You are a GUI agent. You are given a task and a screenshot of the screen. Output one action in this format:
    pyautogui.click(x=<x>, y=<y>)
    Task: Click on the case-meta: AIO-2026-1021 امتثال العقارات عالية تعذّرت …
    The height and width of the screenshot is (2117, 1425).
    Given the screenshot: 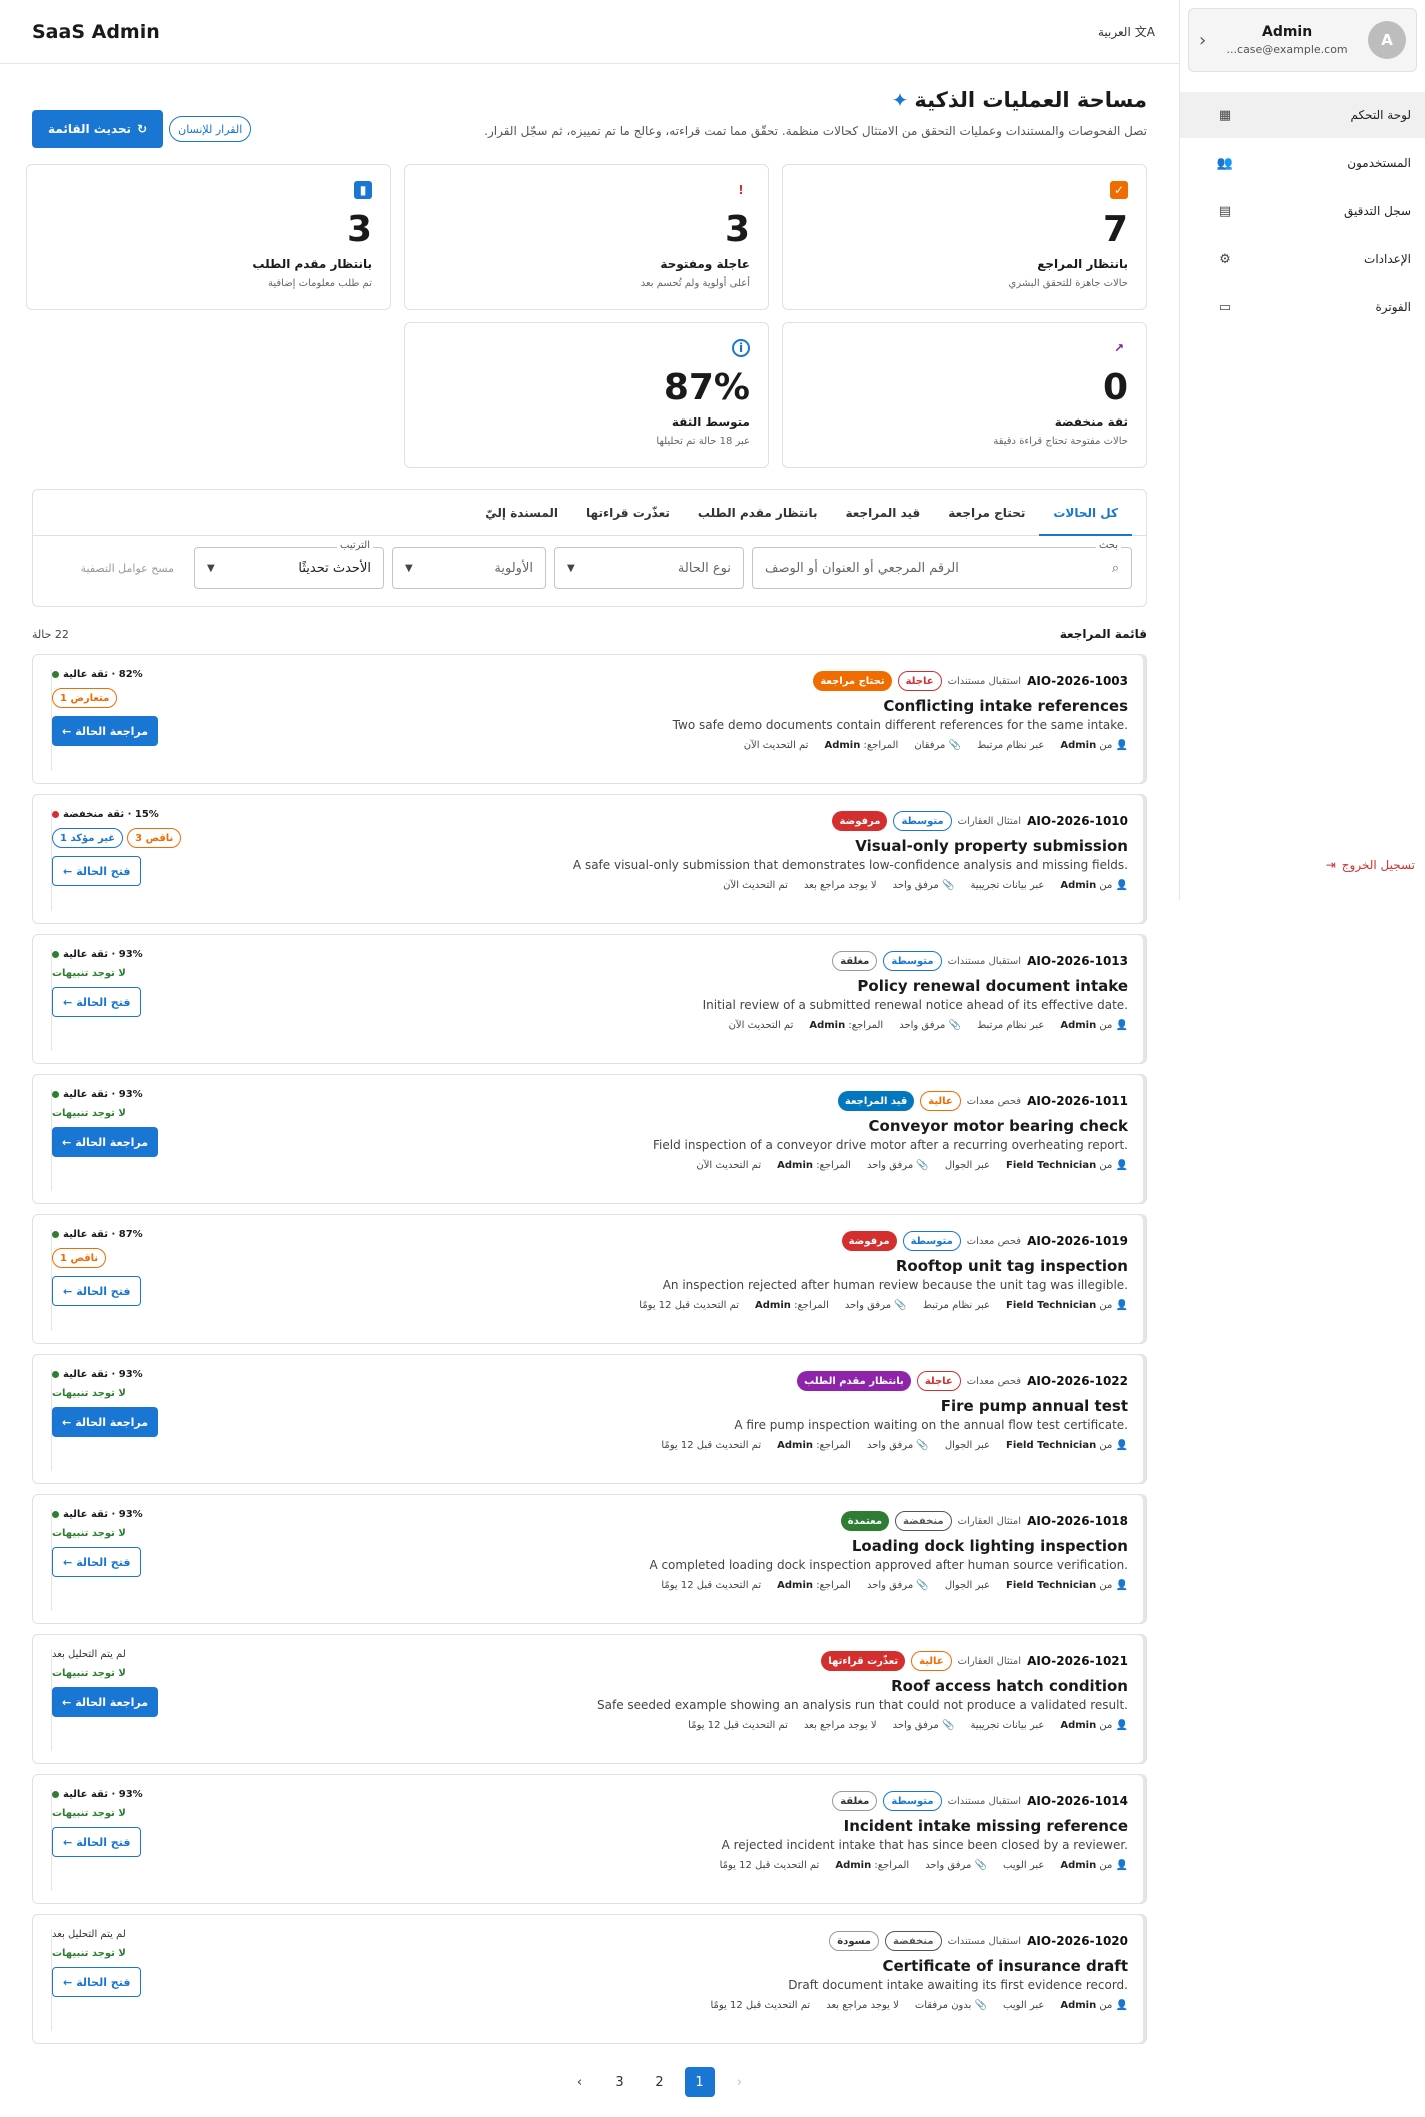 What is the action you would take?
    pyautogui.click(x=745, y=1661)
    